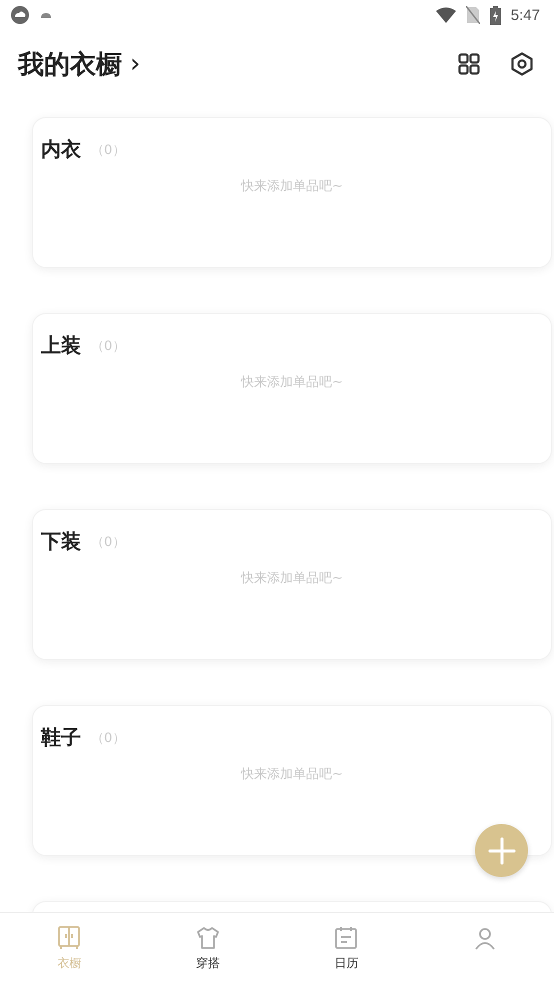  I want to click on category-title: 上装, so click(61, 345).